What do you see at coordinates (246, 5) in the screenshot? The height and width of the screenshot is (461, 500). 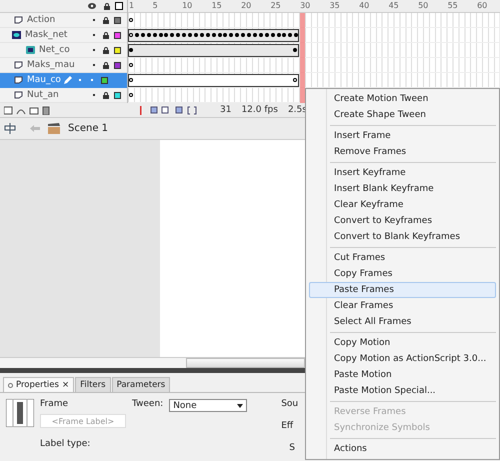 I see `frame-number: 20` at bounding box center [246, 5].